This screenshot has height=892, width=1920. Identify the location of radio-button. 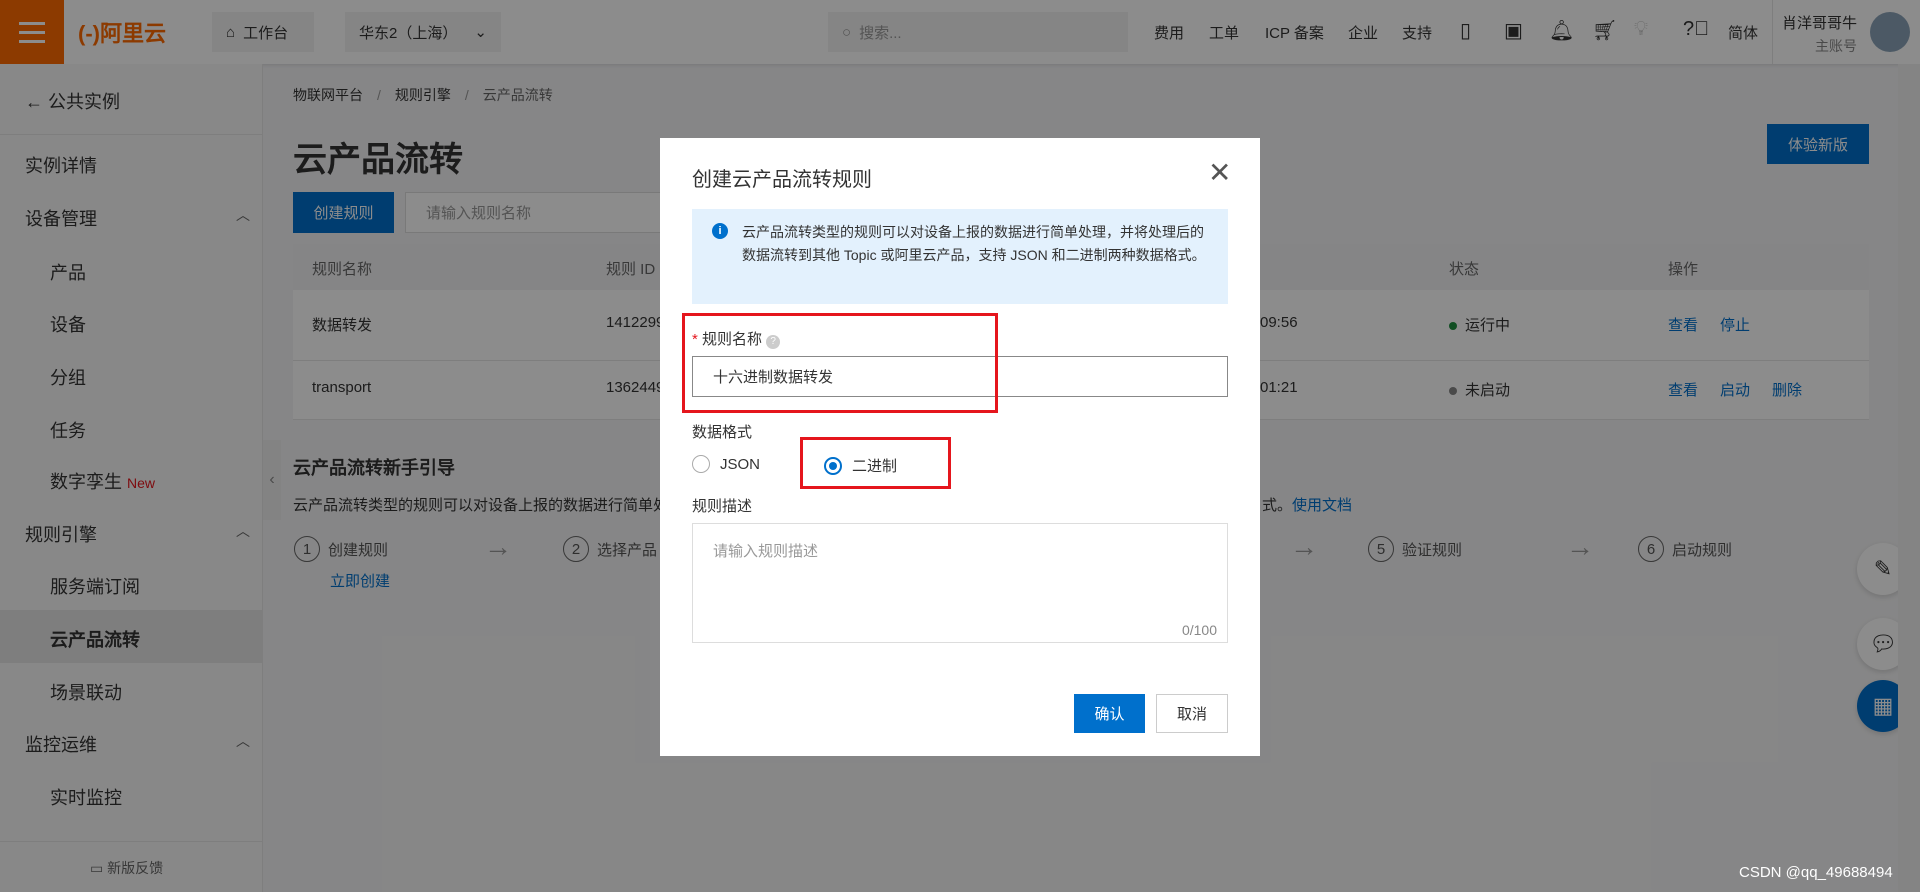
(701, 464).